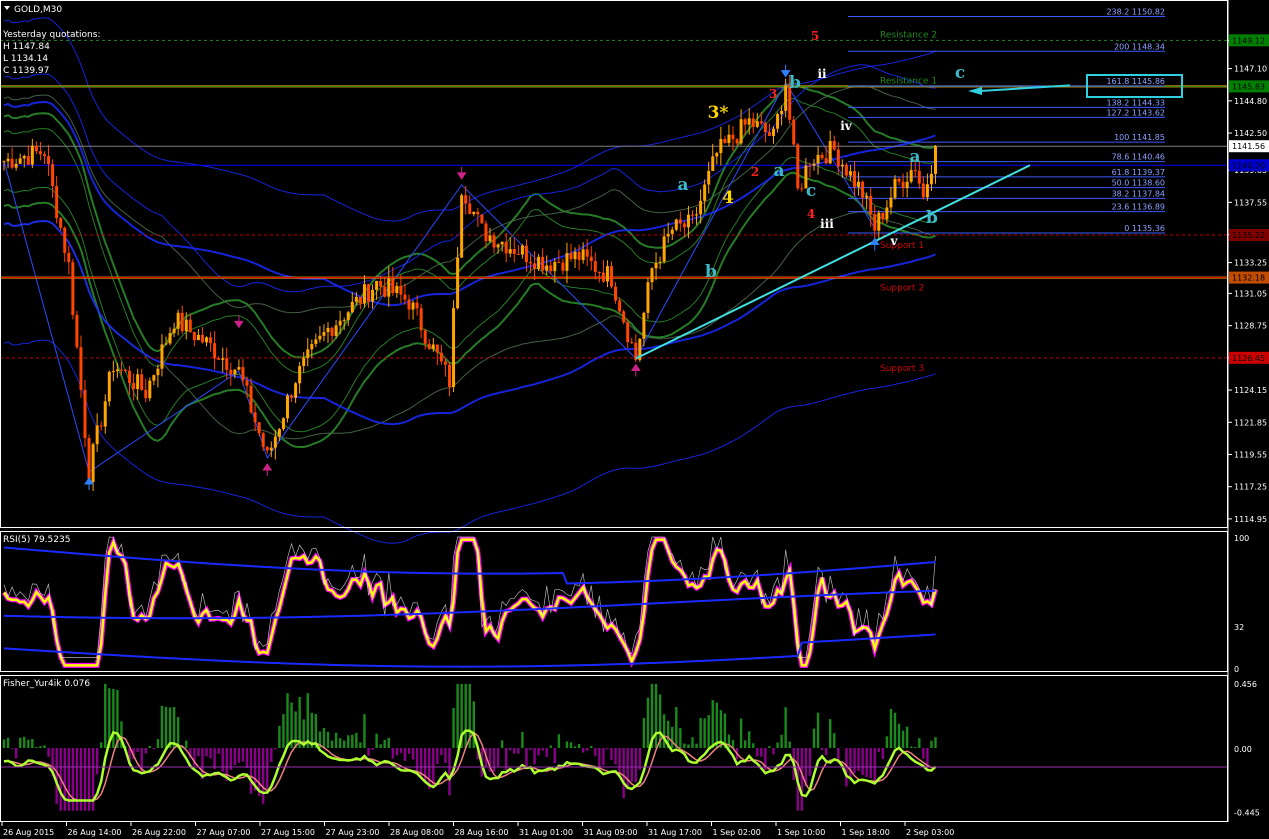 The image size is (1269, 839). I want to click on pivot-label: Support 3, so click(902, 369).